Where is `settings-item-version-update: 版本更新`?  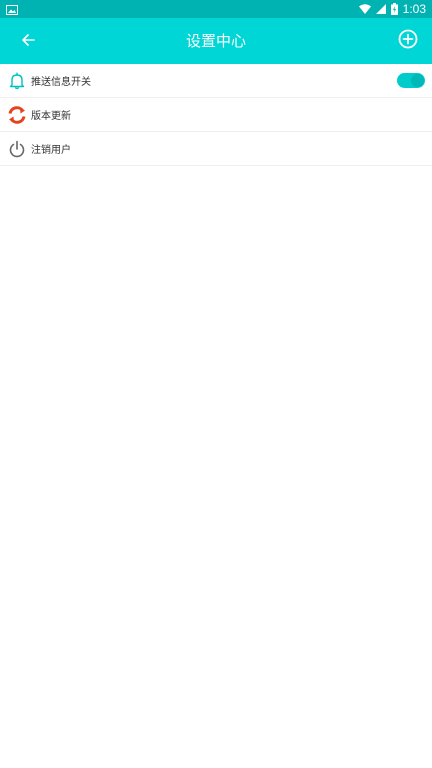 settings-item-version-update: 版本更新 is located at coordinates (216, 115).